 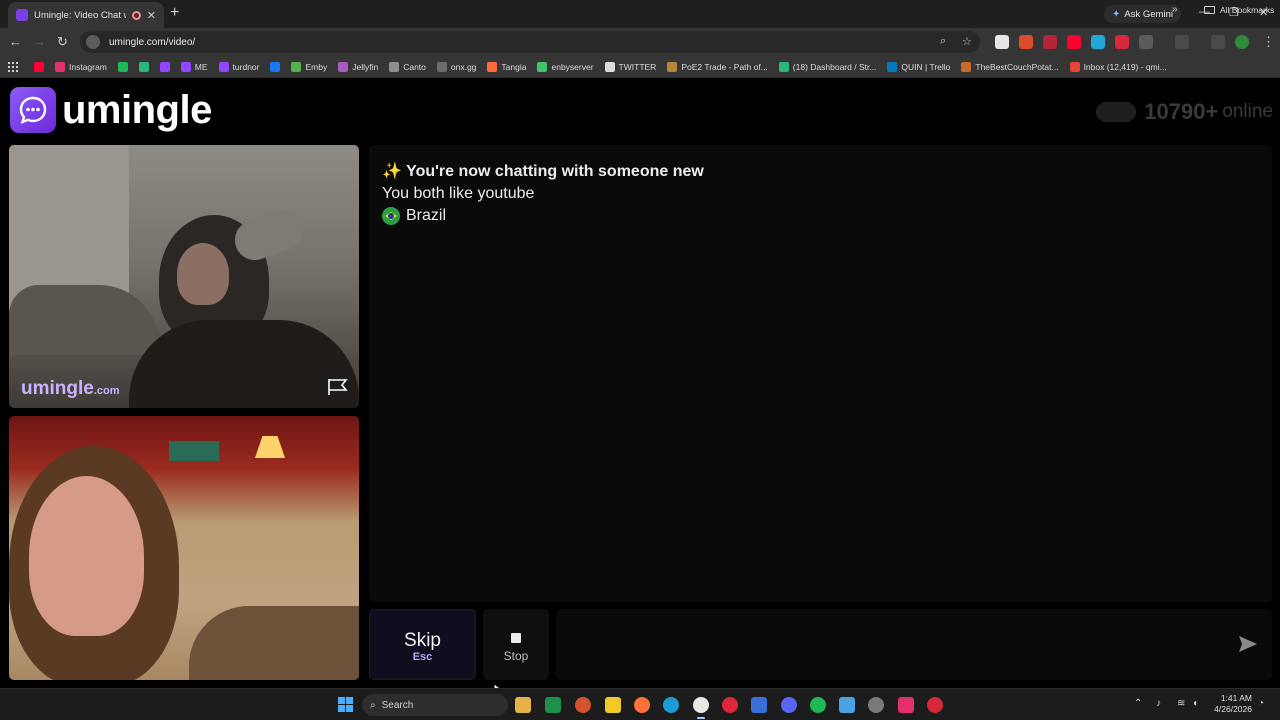 What do you see at coordinates (1182, 42) in the screenshot?
I see `tab-search-icon` at bounding box center [1182, 42].